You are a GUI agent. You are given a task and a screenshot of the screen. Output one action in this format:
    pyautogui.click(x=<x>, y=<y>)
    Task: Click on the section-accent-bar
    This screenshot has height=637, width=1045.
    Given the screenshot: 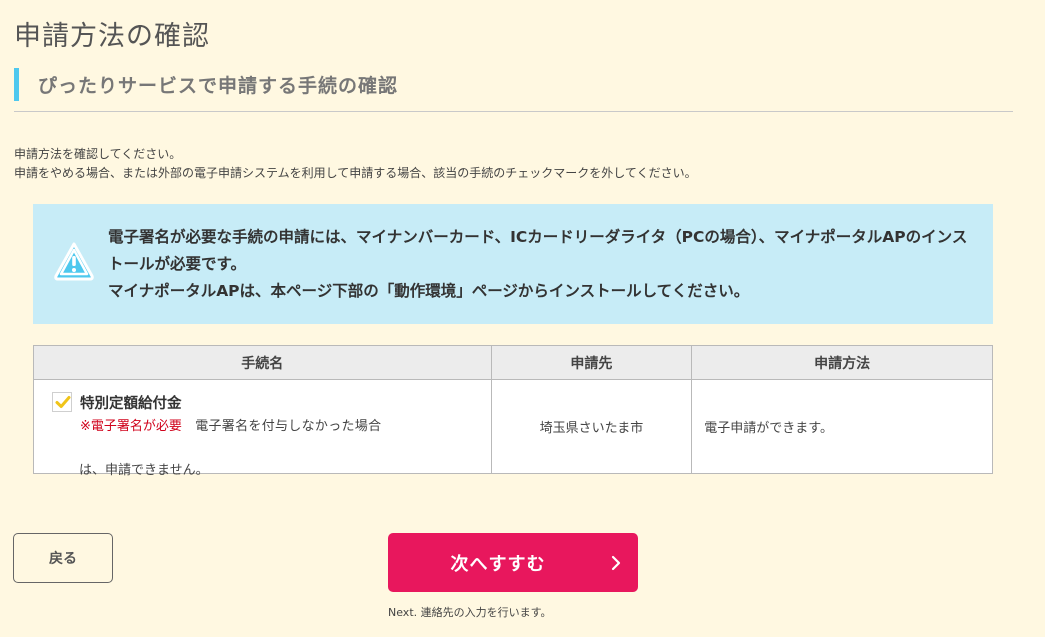 What is the action you would take?
    pyautogui.click(x=16, y=84)
    